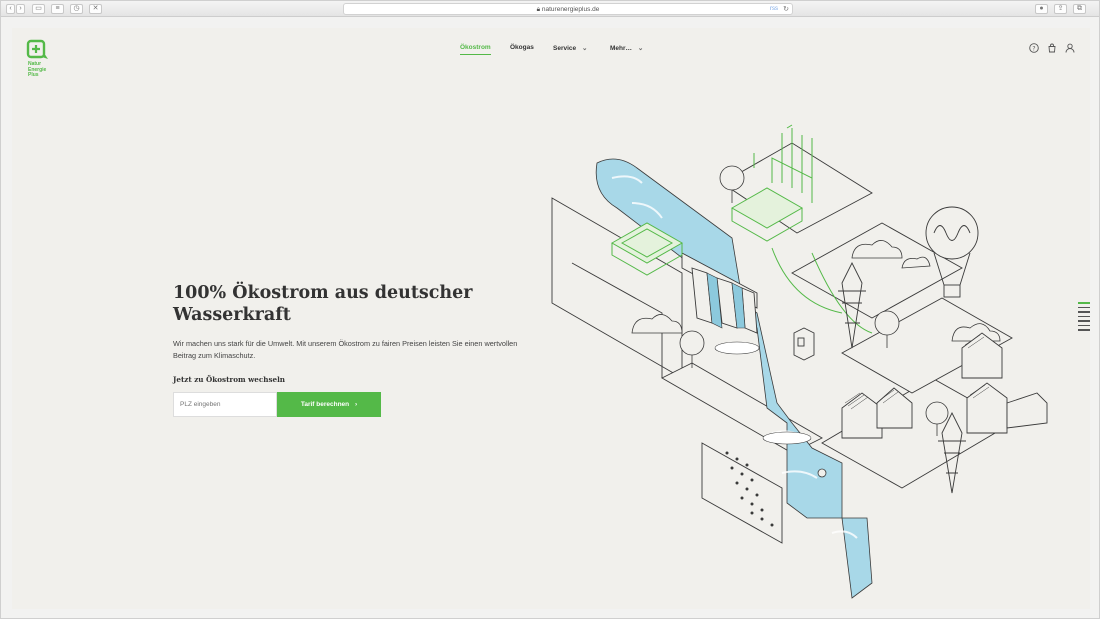 This screenshot has height=619, width=1100. I want to click on sidebar-icon: ▭, so click(38, 9).